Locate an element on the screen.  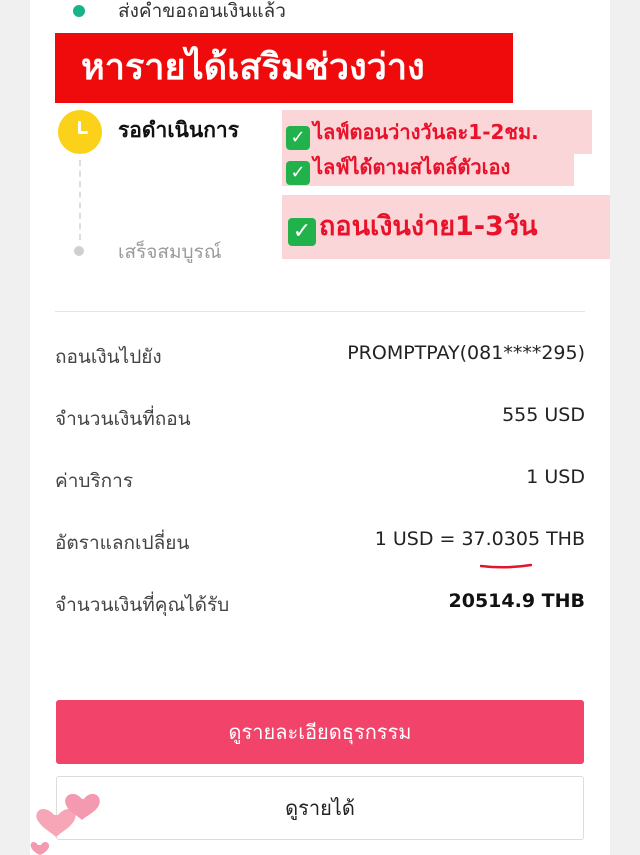
hearts-sticker-icon is located at coordinates (65, 824).